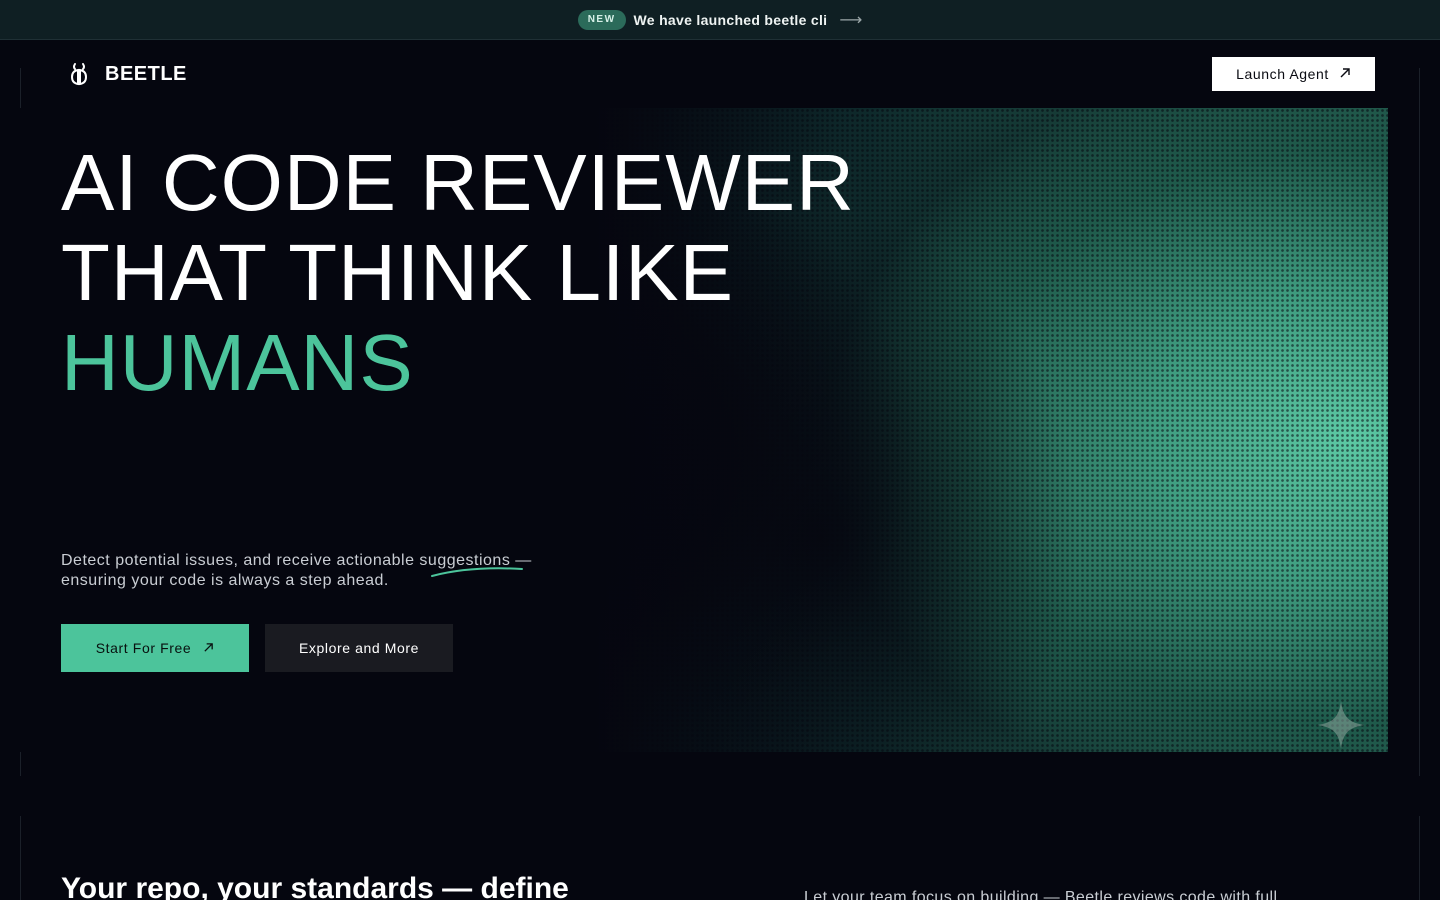 The height and width of the screenshot is (900, 1440). I want to click on frame-line-right-lower, so click(1419, 858).